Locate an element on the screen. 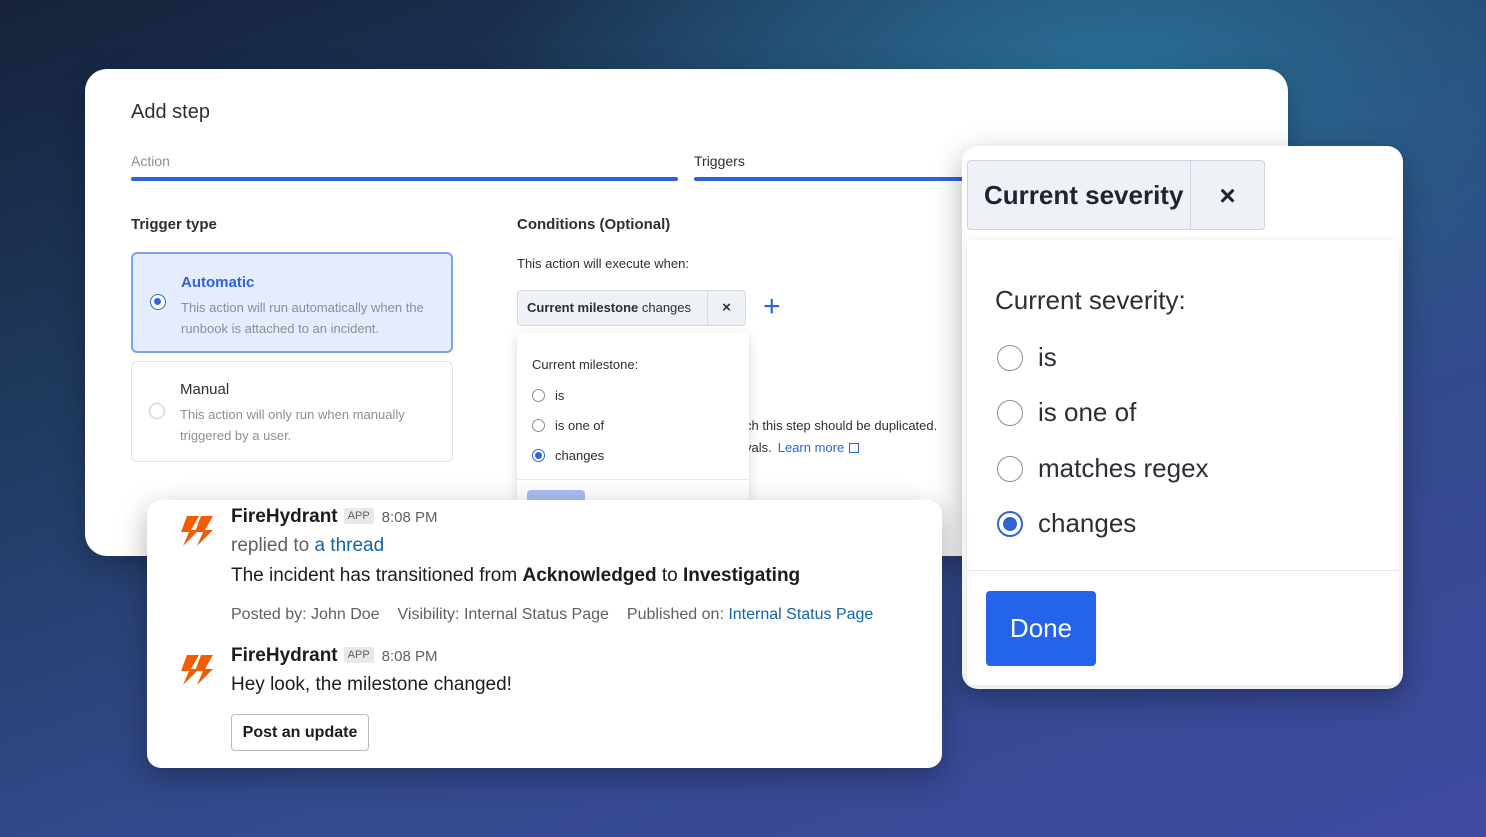 Image resolution: width=1486 pixels, height=837 pixels. severity-option-is: is is located at coordinates (1027, 357).